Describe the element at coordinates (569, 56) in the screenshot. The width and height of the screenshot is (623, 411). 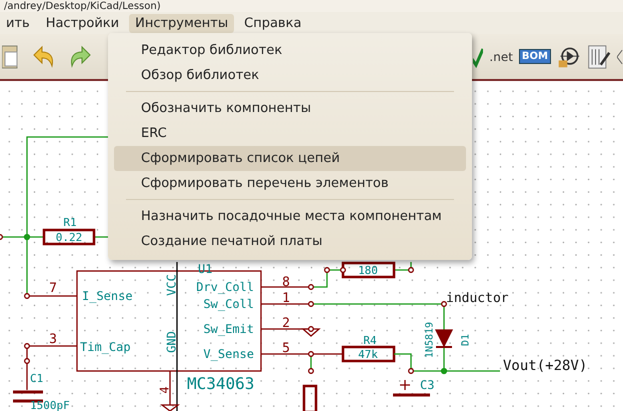
I see `component-icon` at that location.